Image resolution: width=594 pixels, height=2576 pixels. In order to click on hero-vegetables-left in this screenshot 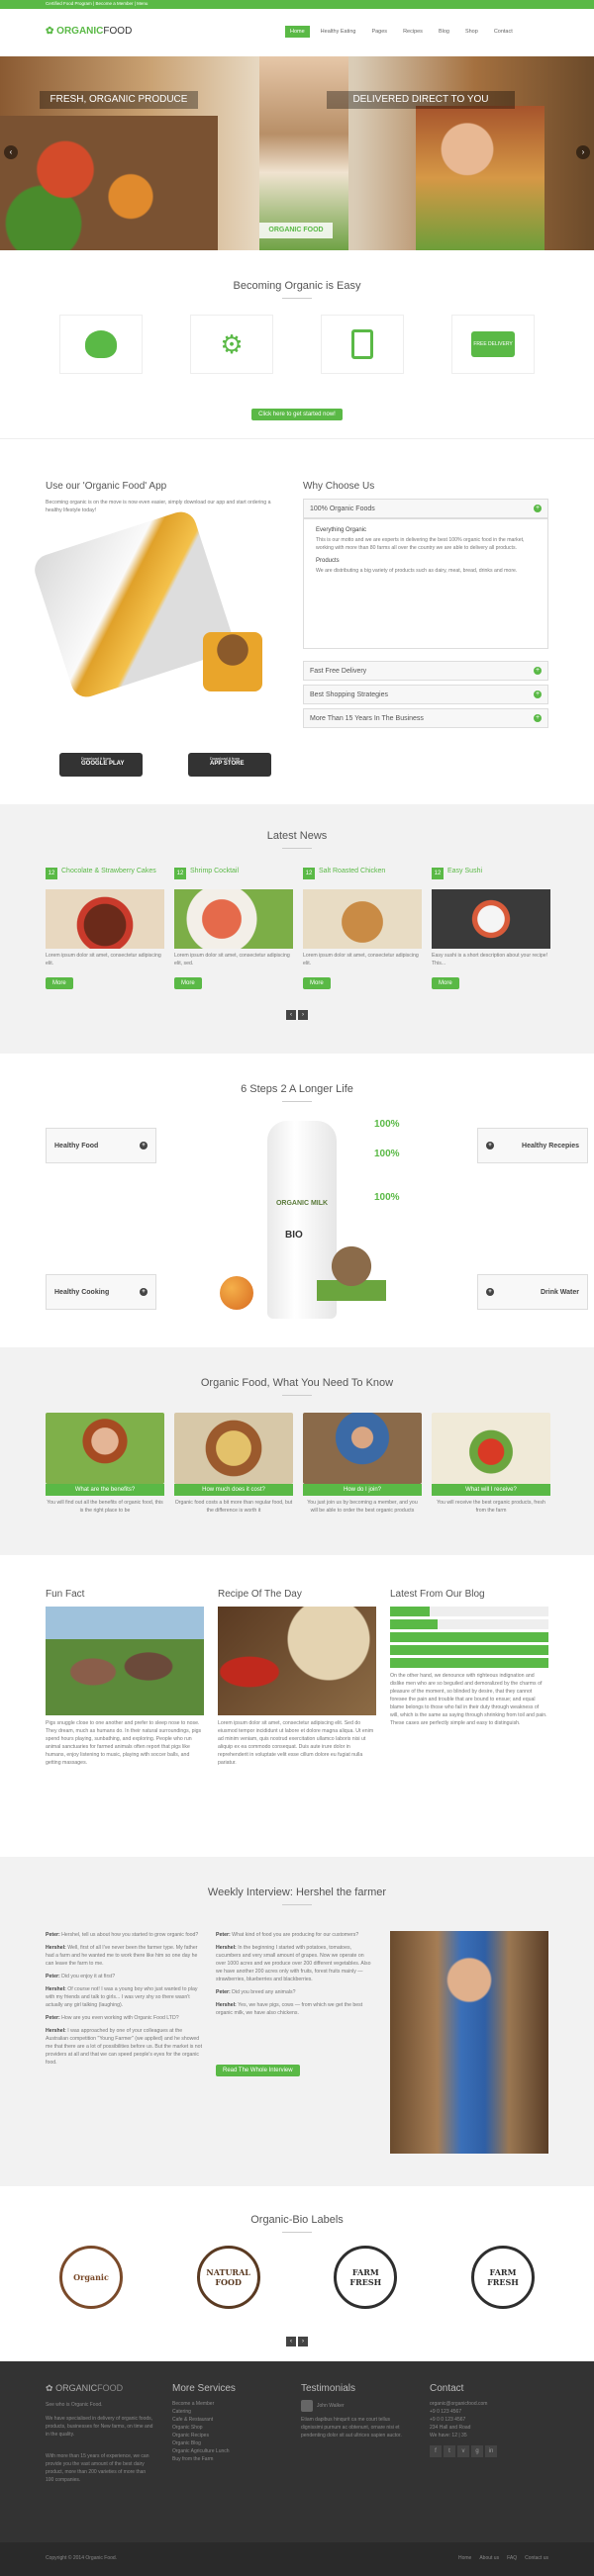, I will do `click(109, 183)`.